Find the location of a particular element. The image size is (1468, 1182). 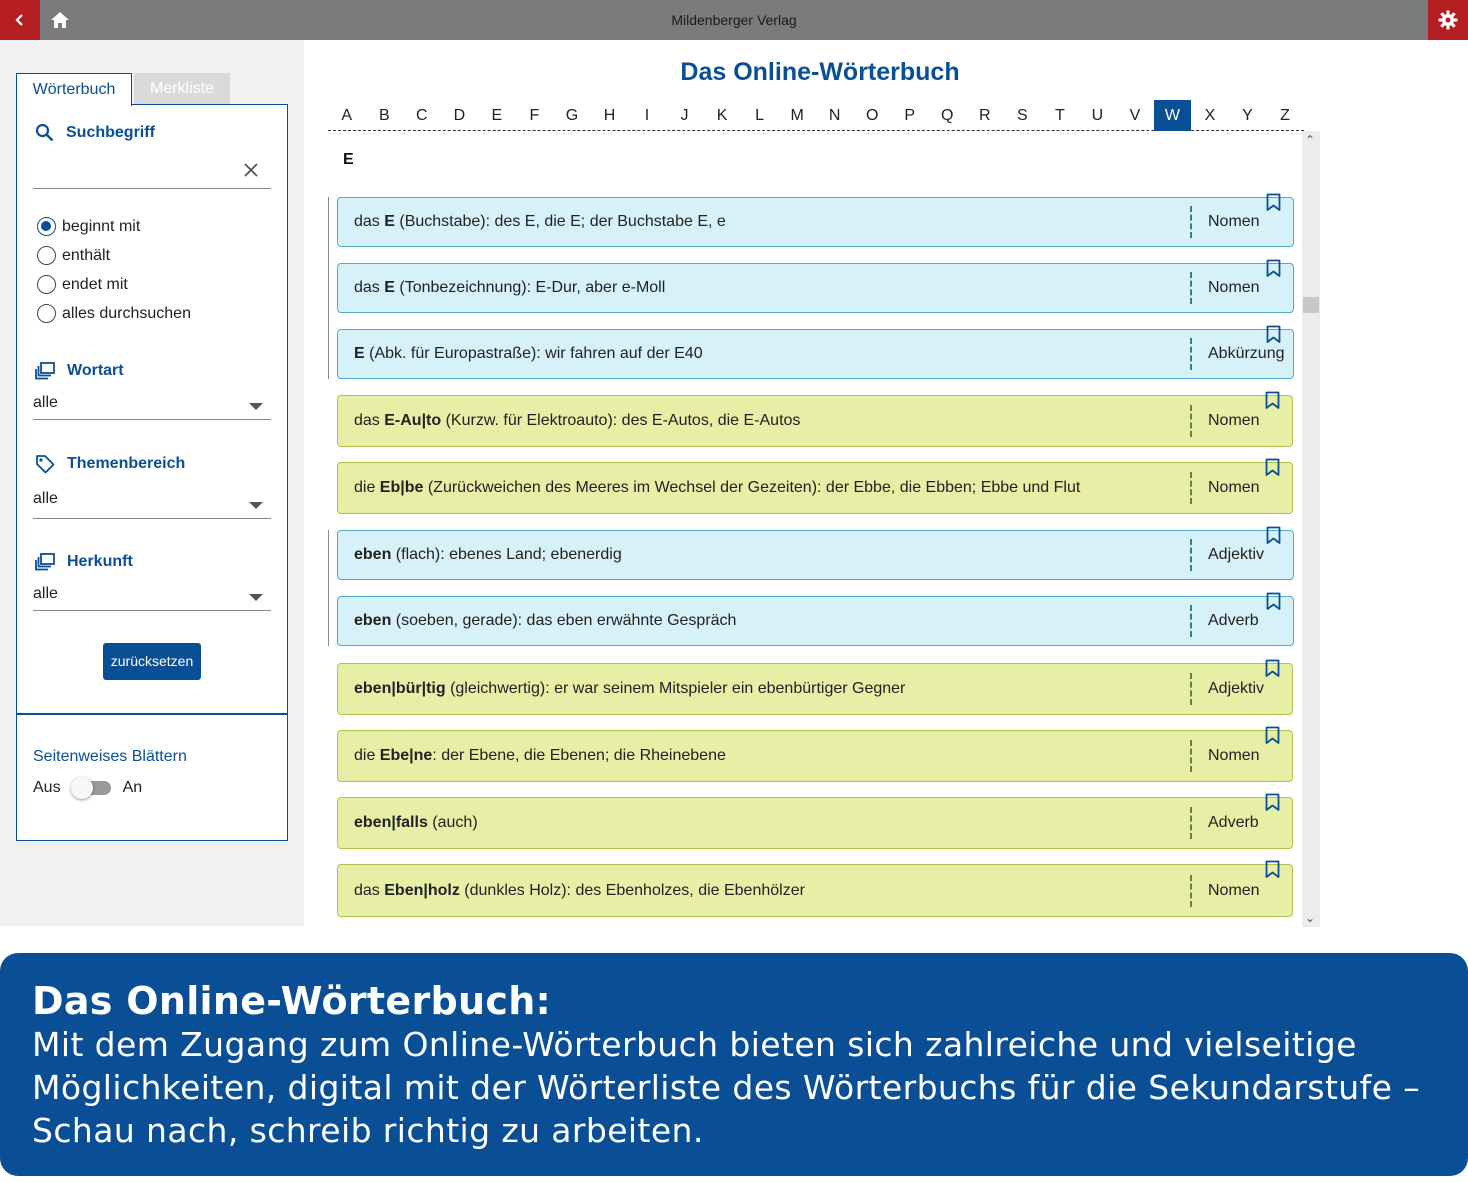

radio-enthaelt: enthält is located at coordinates (73, 255).